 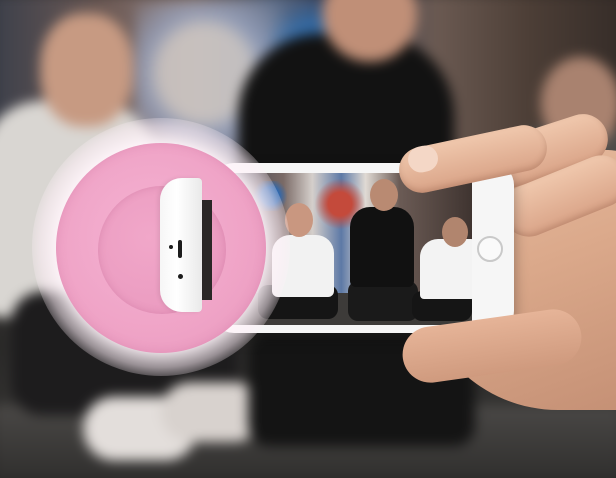 I want to click on screen-person-middle-legs, so click(x=383, y=301).